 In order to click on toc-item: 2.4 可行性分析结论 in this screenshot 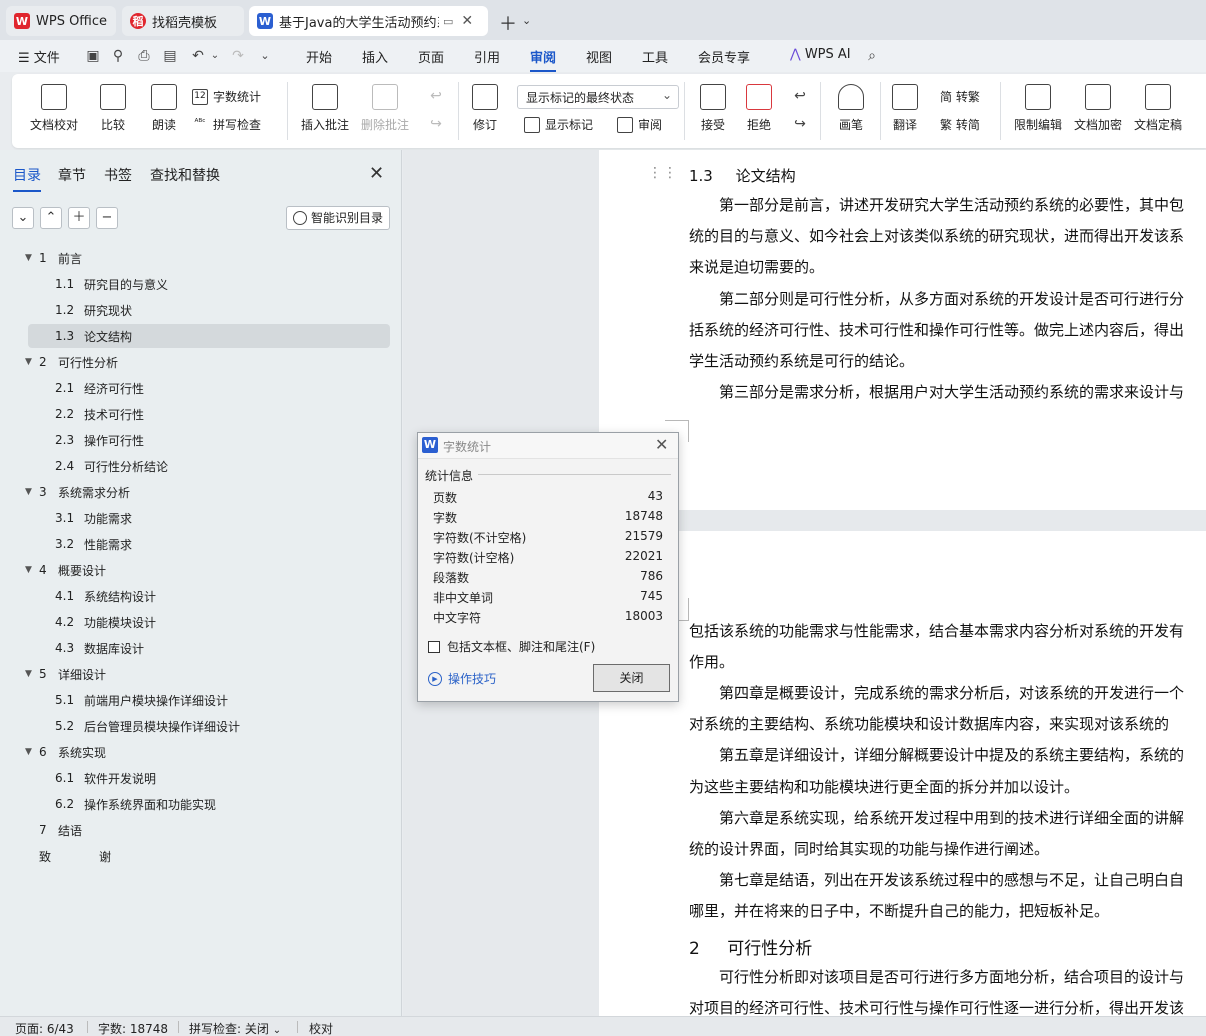, I will do `click(195, 466)`.